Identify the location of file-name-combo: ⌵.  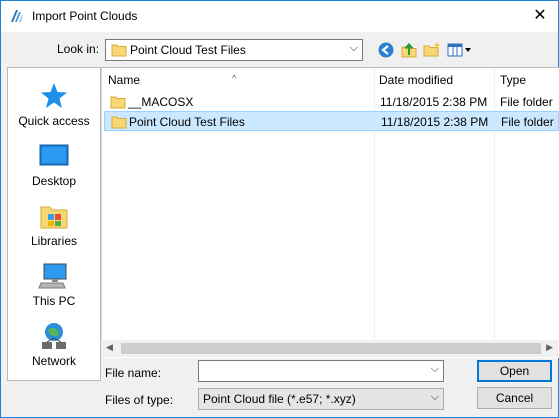
(321, 371).